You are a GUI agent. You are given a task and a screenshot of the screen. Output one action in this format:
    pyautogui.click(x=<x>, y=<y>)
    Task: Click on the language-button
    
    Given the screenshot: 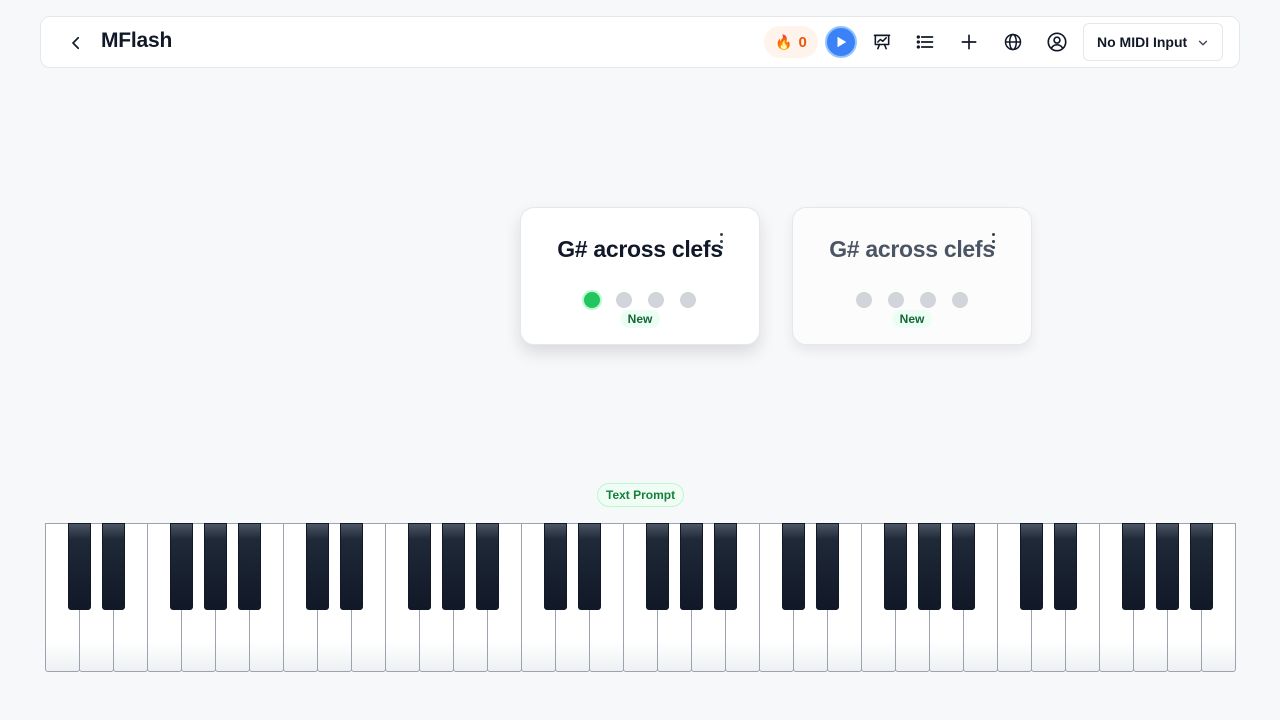 What is the action you would take?
    pyautogui.click(x=1013, y=42)
    